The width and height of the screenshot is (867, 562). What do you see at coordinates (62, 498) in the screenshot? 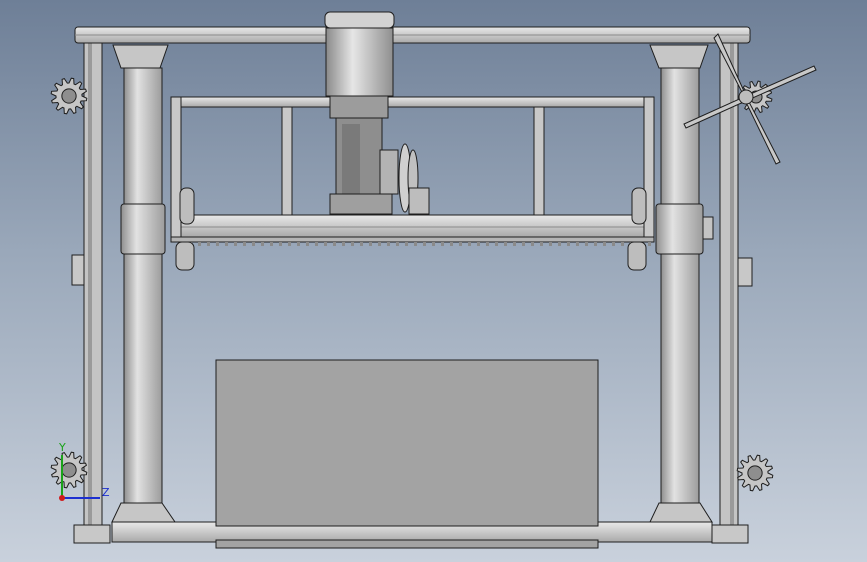
I see `origin-x-point` at bounding box center [62, 498].